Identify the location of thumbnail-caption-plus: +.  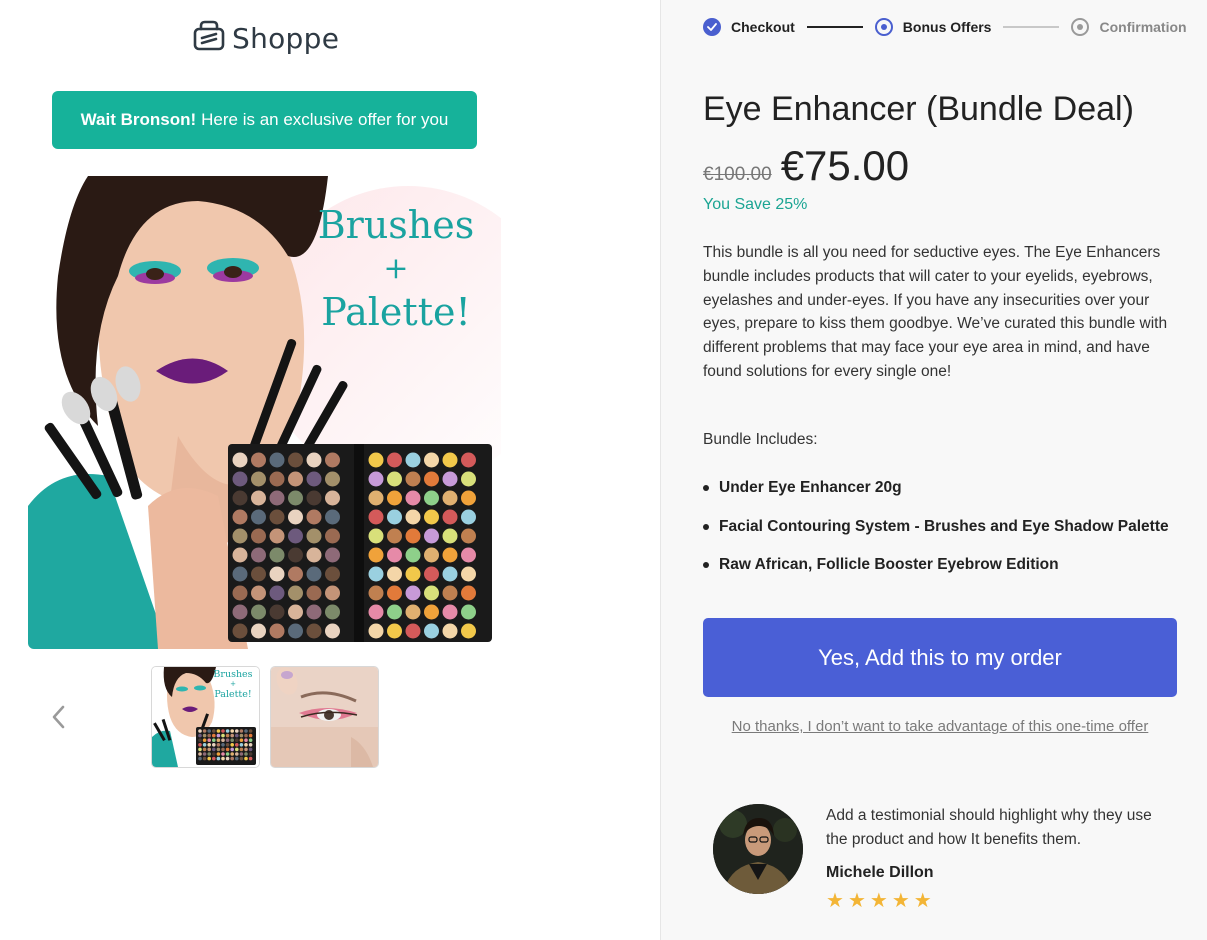
(233, 684).